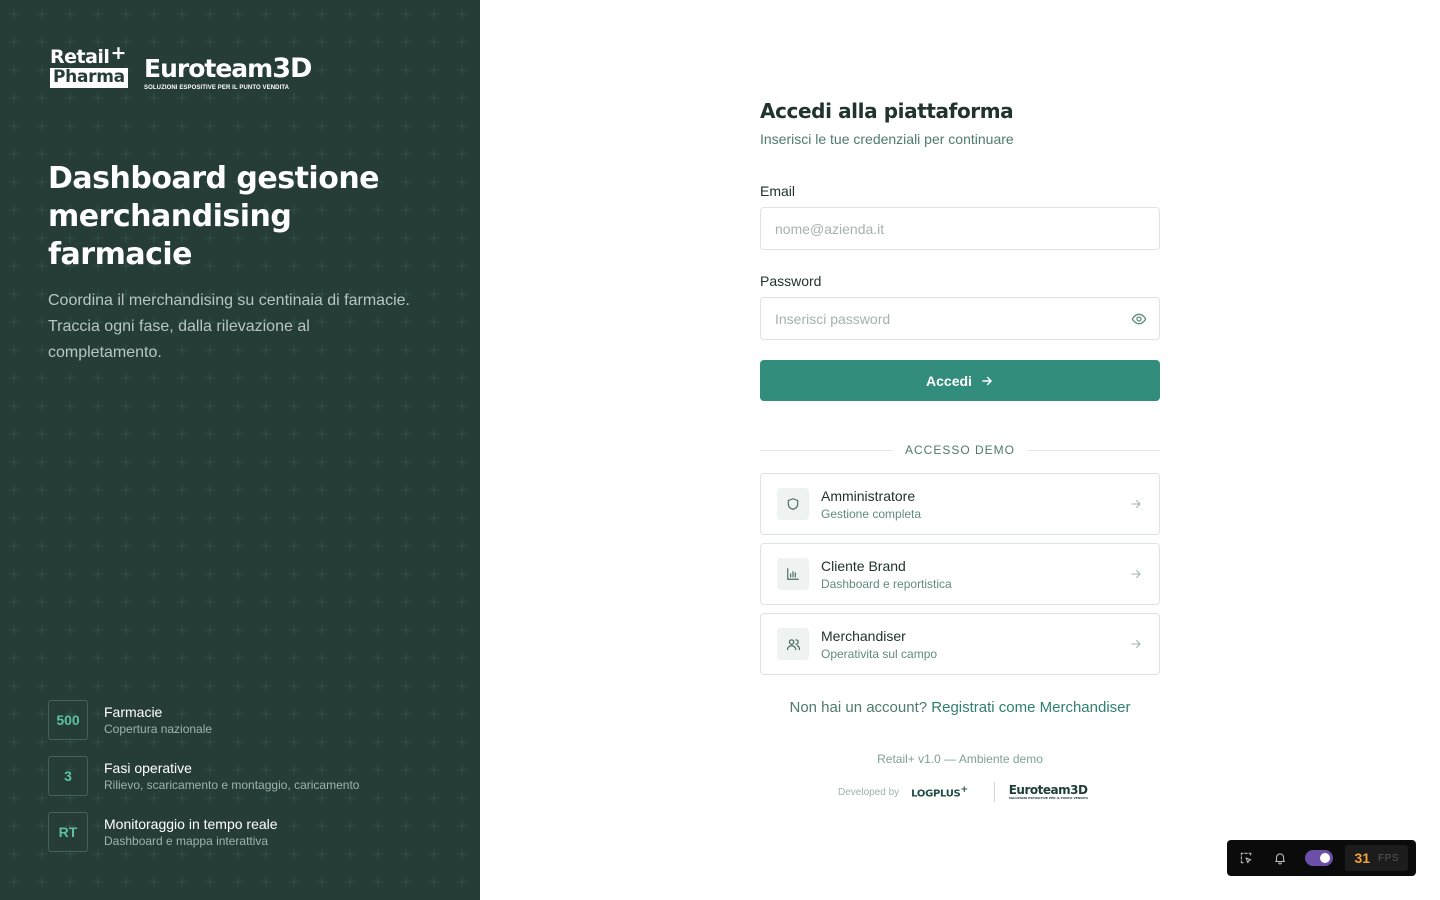 The width and height of the screenshot is (1440, 900). Describe the element at coordinates (1246, 858) in the screenshot. I see `select-element-icon` at that location.